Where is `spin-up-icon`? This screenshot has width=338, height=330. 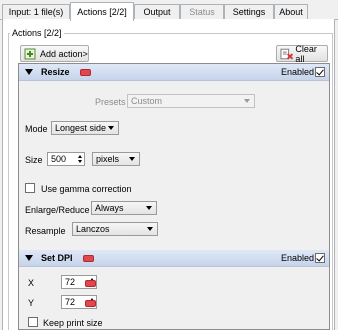
spin-up-icon is located at coordinates (80, 156).